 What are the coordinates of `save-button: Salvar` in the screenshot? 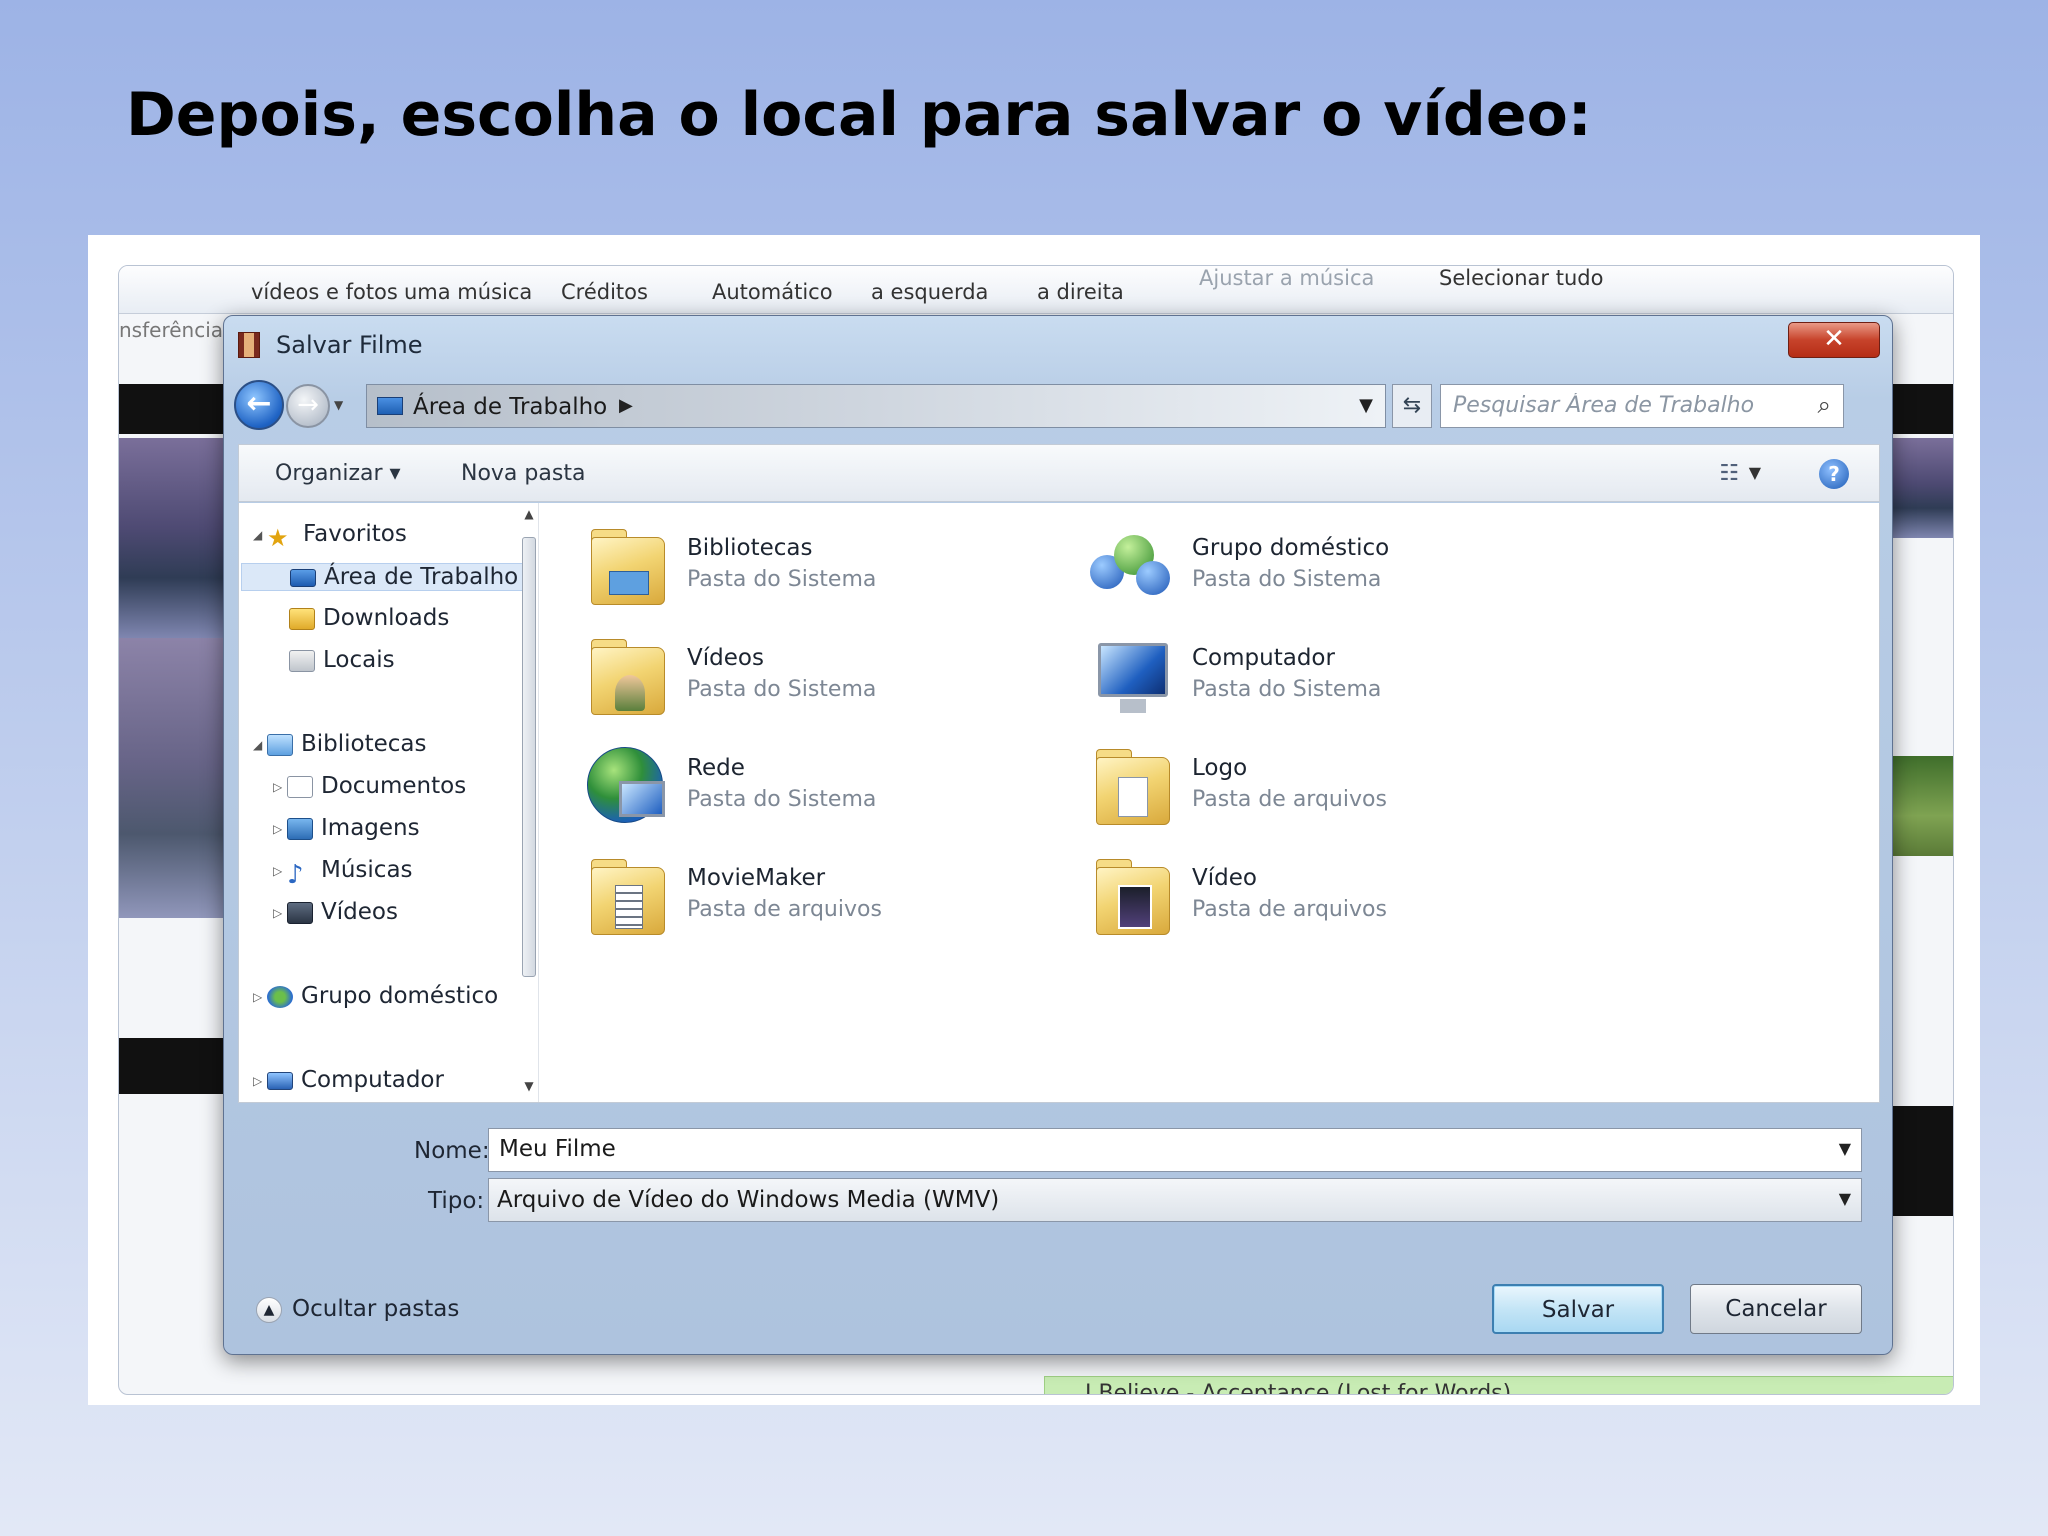 It's located at (1578, 1309).